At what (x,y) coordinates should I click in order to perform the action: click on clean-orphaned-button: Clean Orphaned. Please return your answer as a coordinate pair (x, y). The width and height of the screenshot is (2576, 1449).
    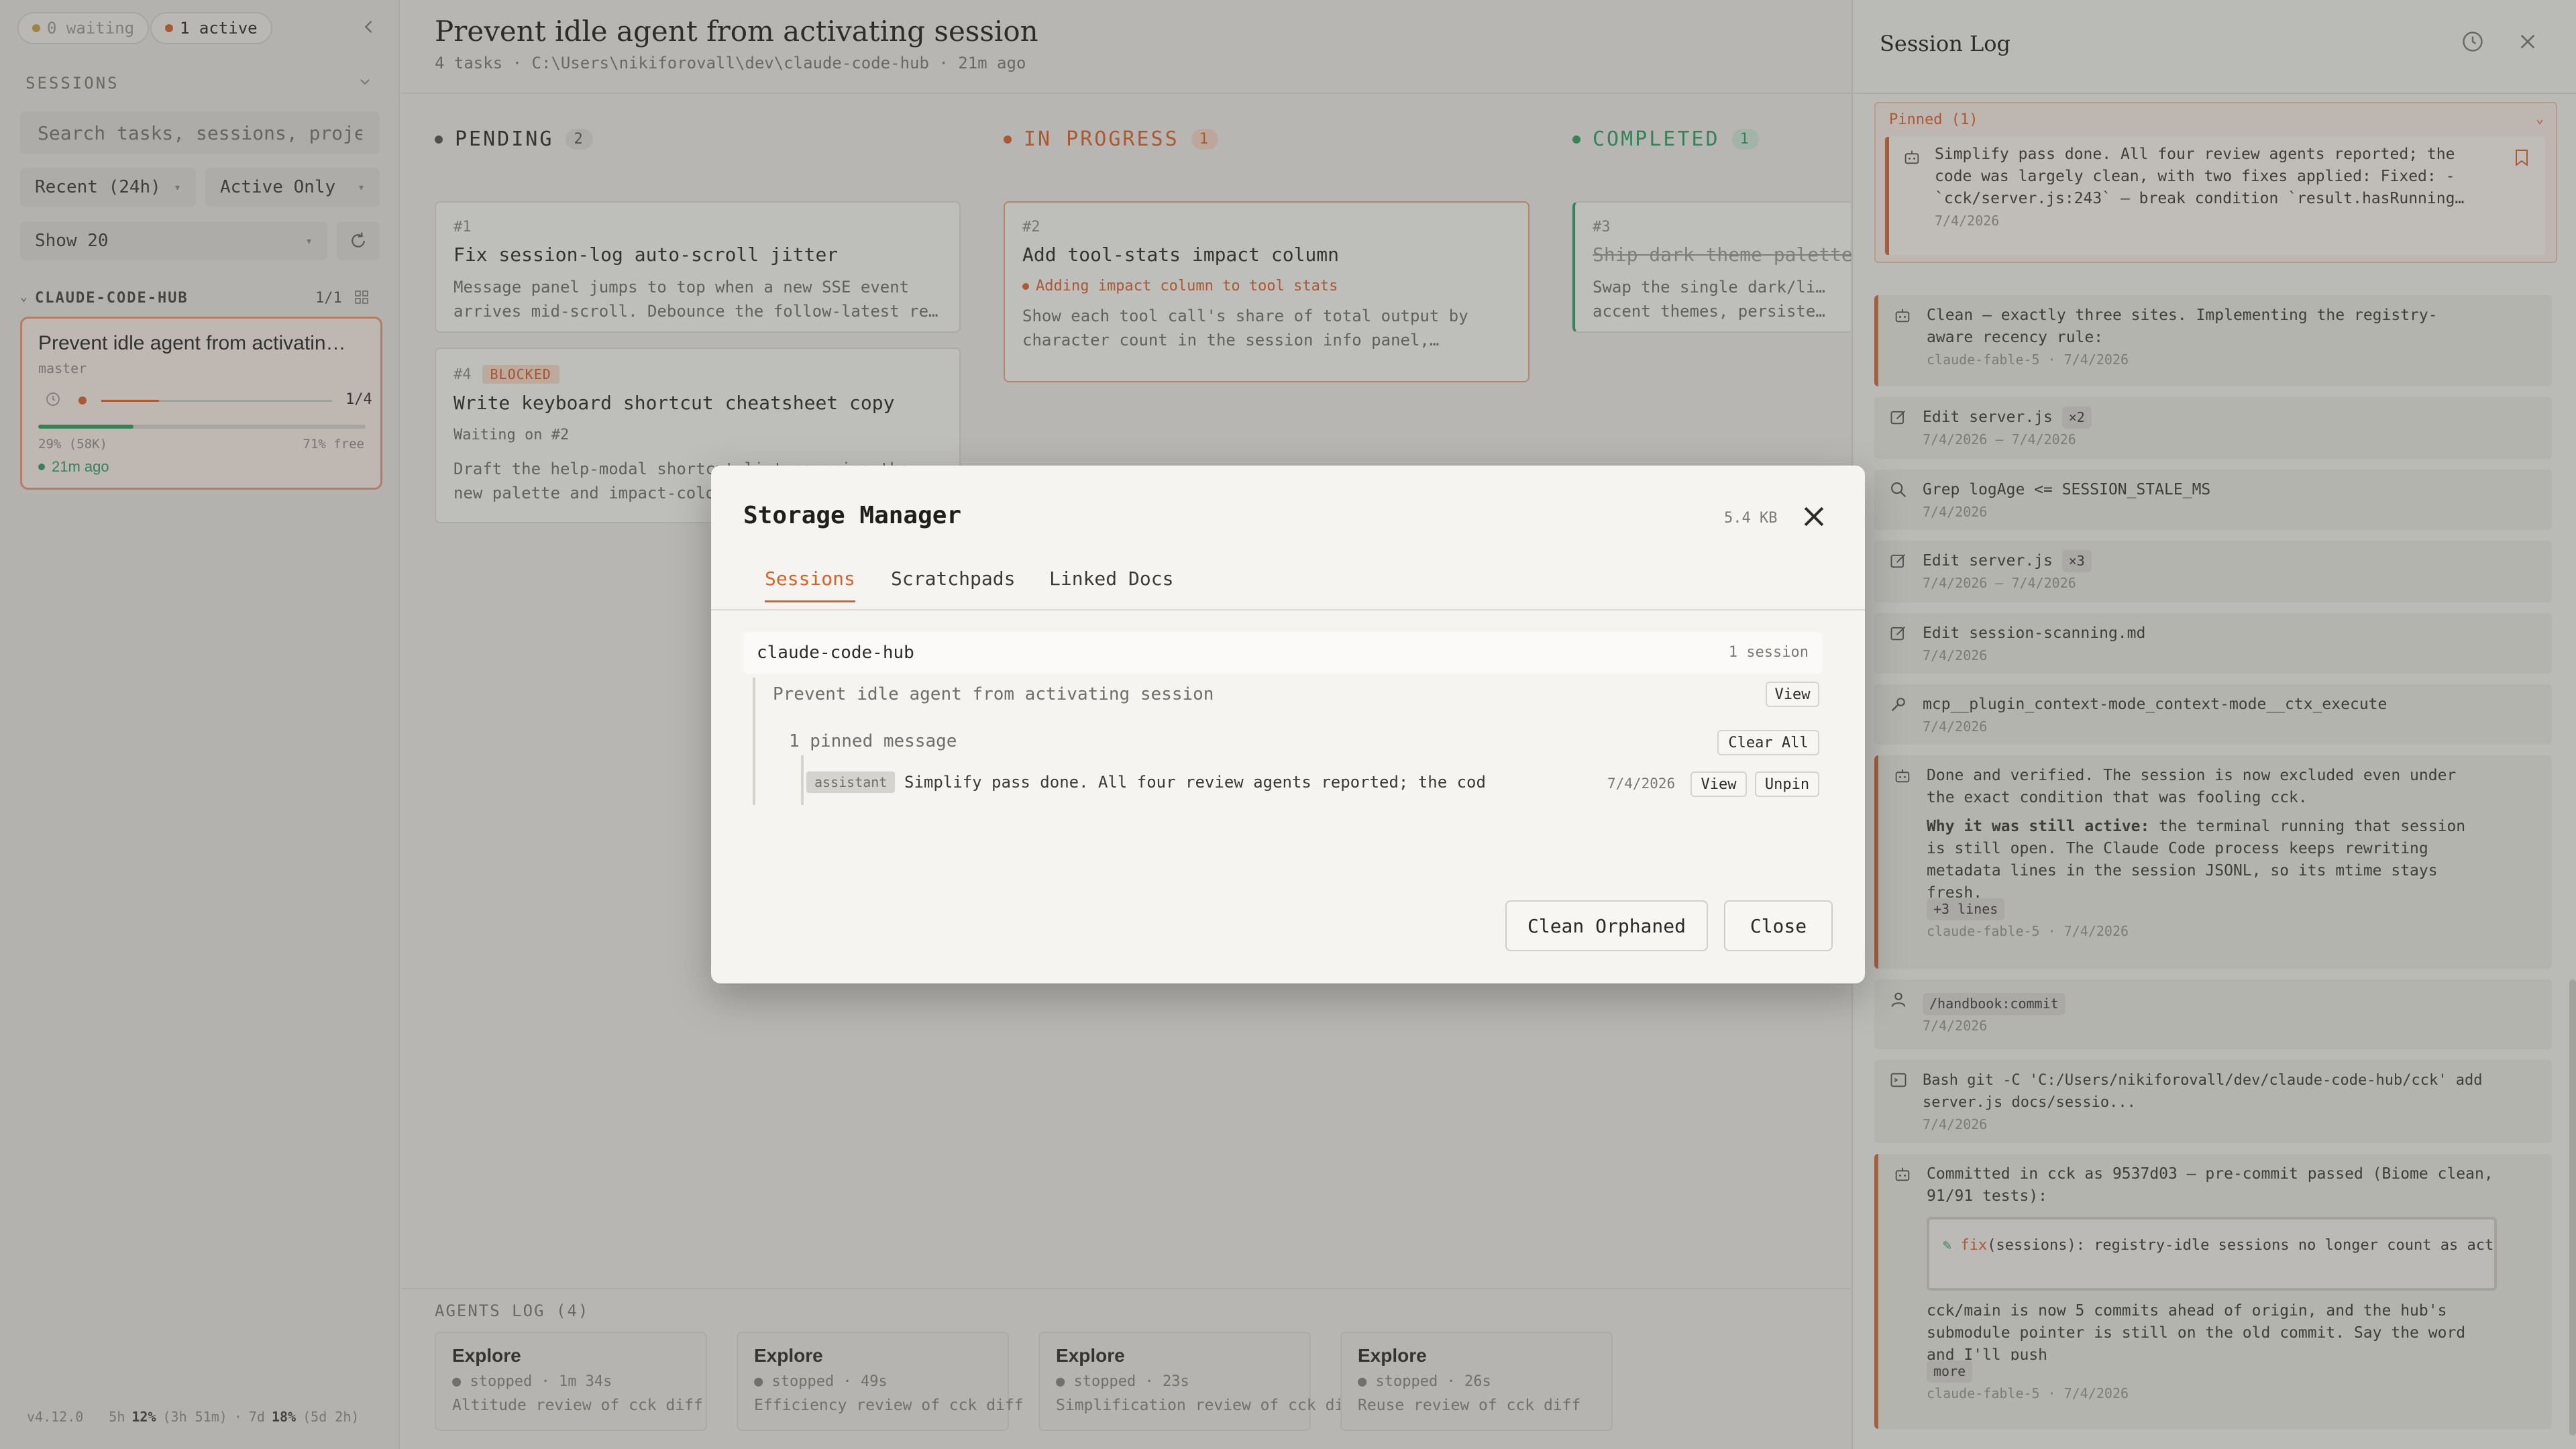
    Looking at the image, I should click on (1606, 925).